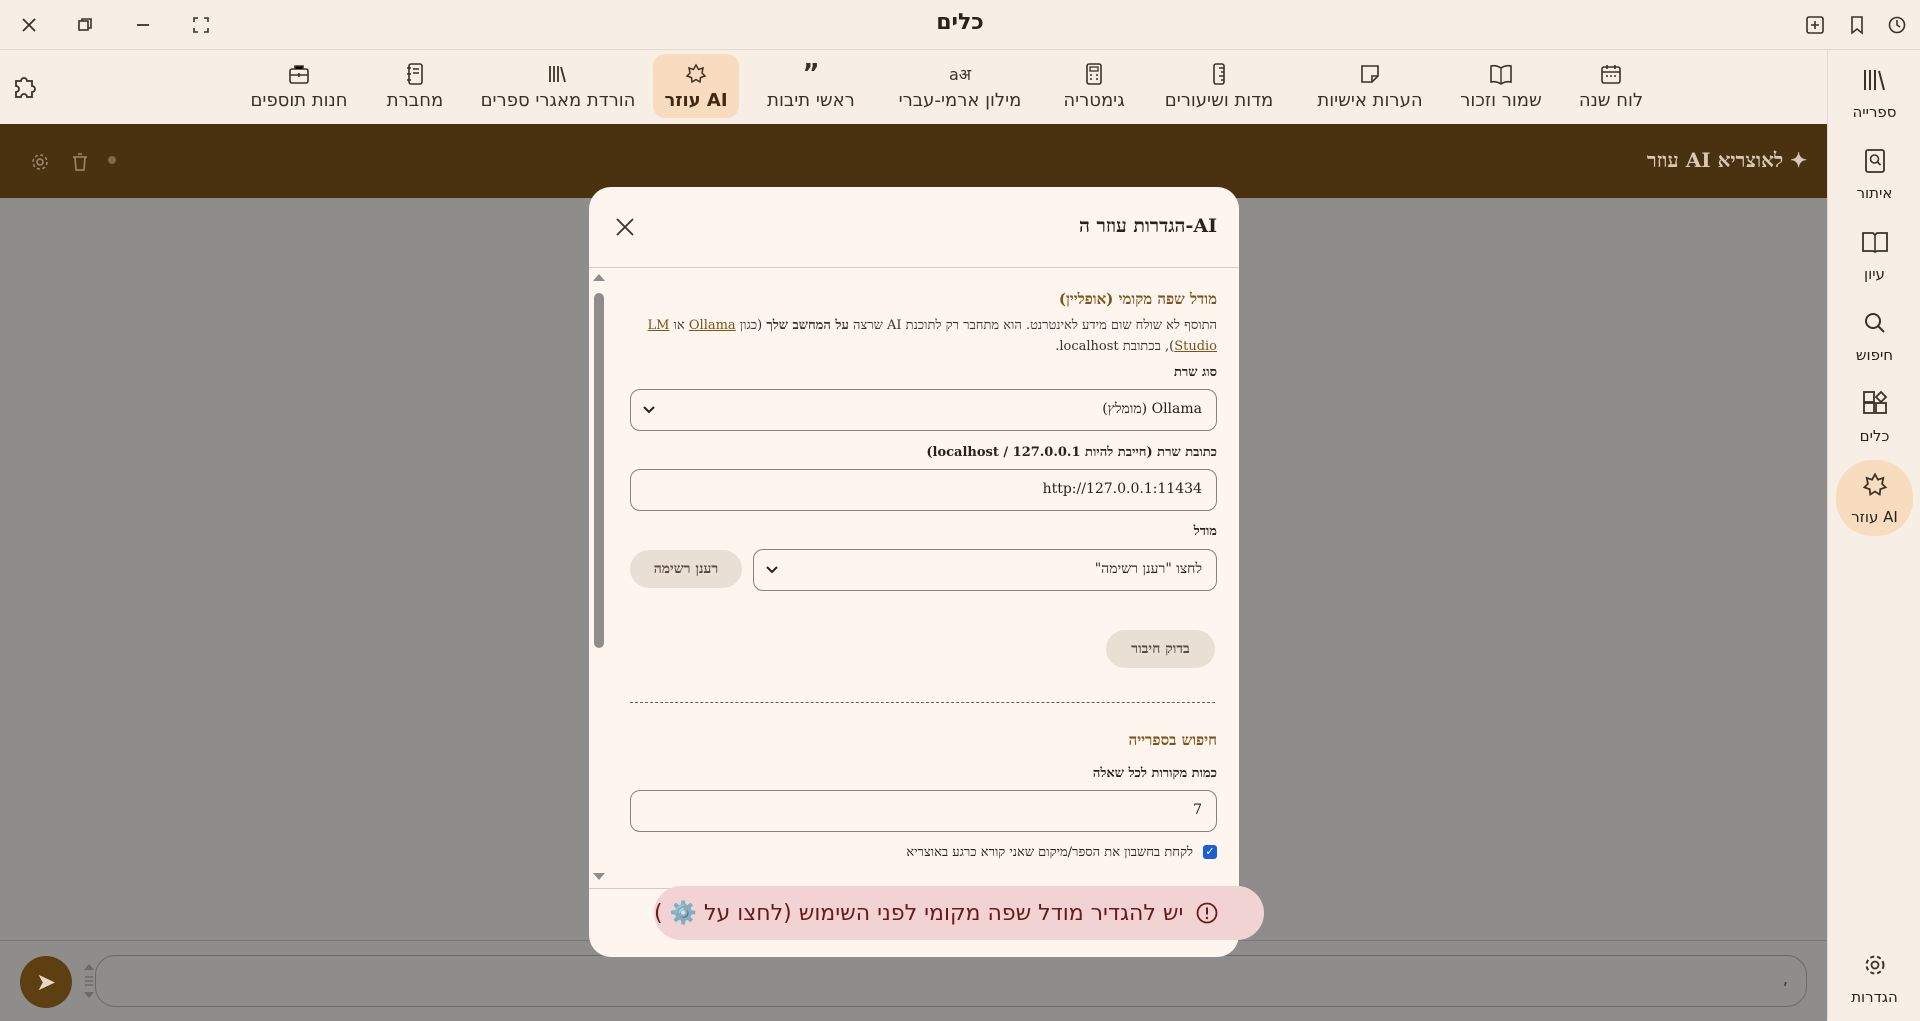 Image resolution: width=1920 pixels, height=1021 pixels. I want to click on model-select: לחצו "רענן רשימה", so click(985, 570).